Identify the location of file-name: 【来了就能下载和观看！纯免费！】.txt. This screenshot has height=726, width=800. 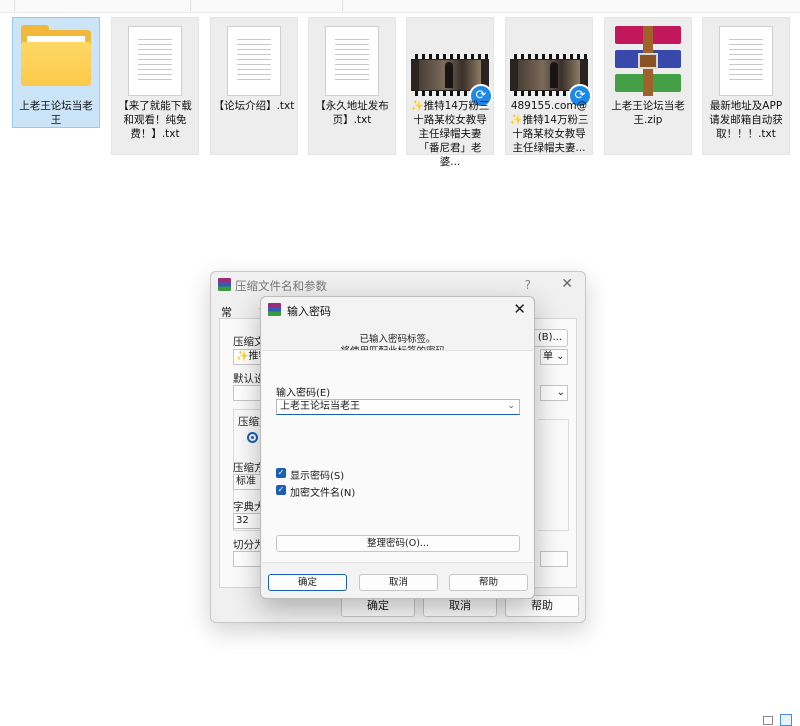
(155, 120).